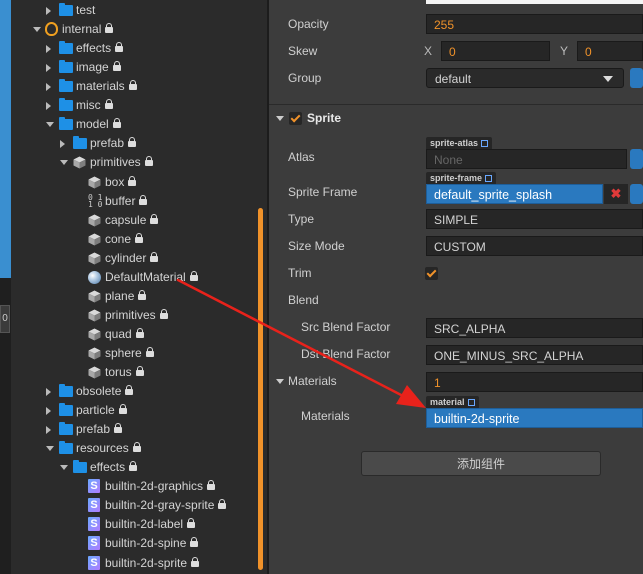 This screenshot has width=643, height=574. I want to click on sprite-frame-edit-button, so click(636, 194).